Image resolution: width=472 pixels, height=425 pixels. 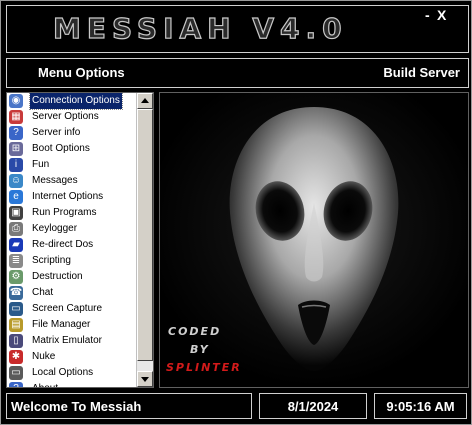 I want to click on menu-options-menu: Menu Options, so click(x=81, y=72).